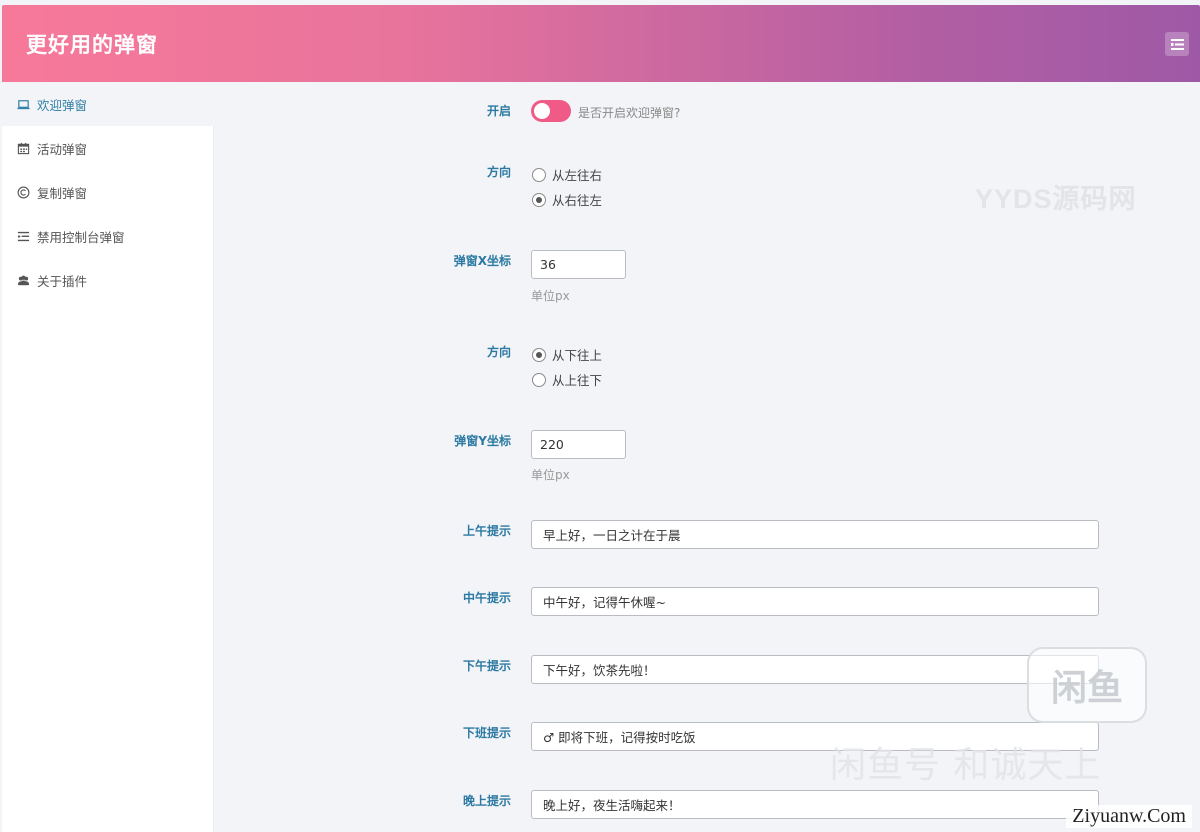  I want to click on x-coord-input, so click(578, 264).